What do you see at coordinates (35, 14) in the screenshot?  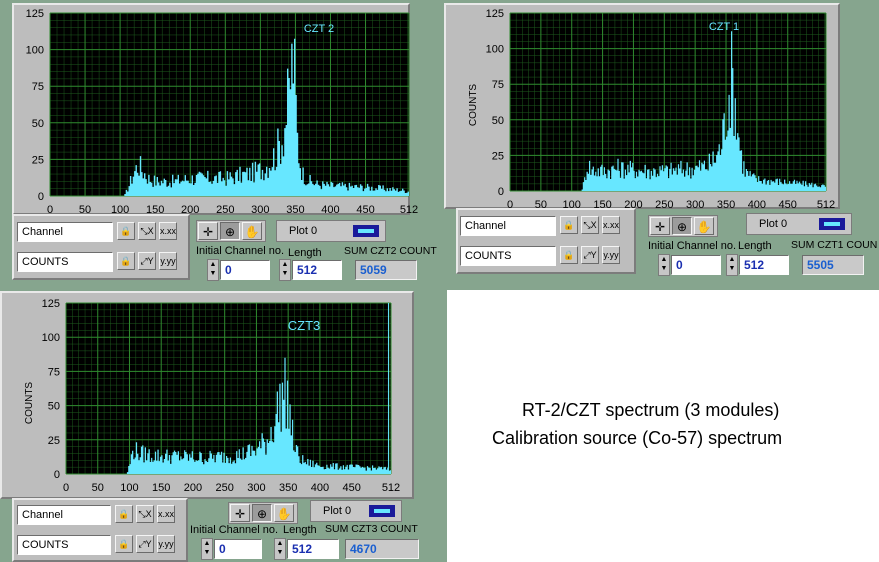 I see `y-tick-label: 125` at bounding box center [35, 14].